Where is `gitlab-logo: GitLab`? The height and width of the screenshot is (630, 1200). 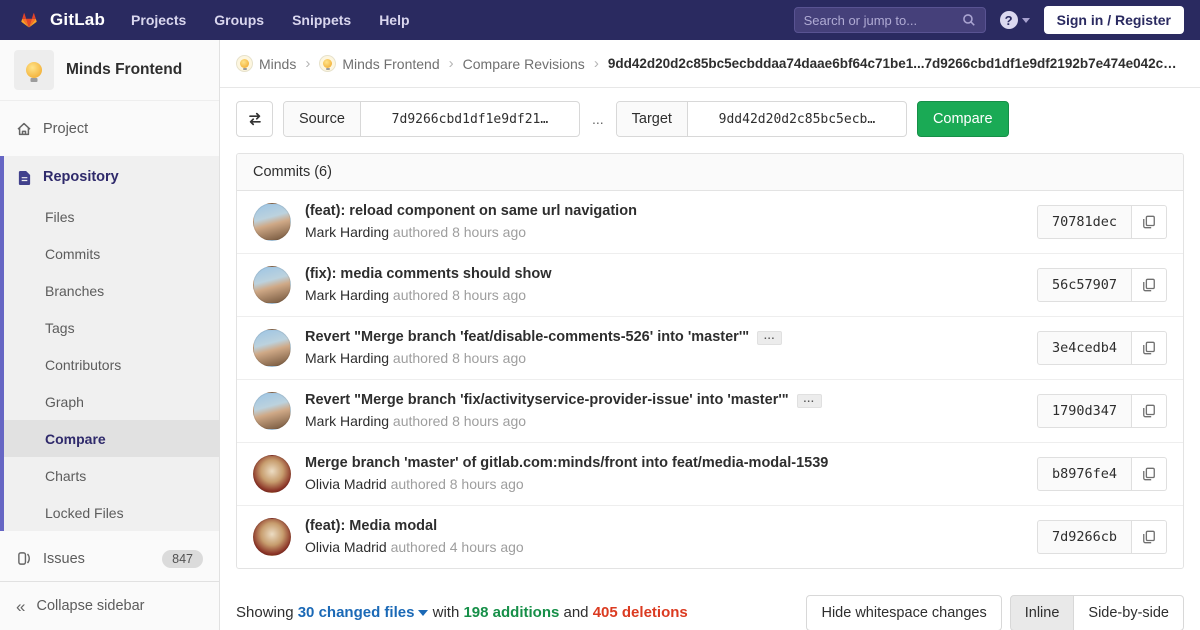 gitlab-logo: GitLab is located at coordinates (60, 20).